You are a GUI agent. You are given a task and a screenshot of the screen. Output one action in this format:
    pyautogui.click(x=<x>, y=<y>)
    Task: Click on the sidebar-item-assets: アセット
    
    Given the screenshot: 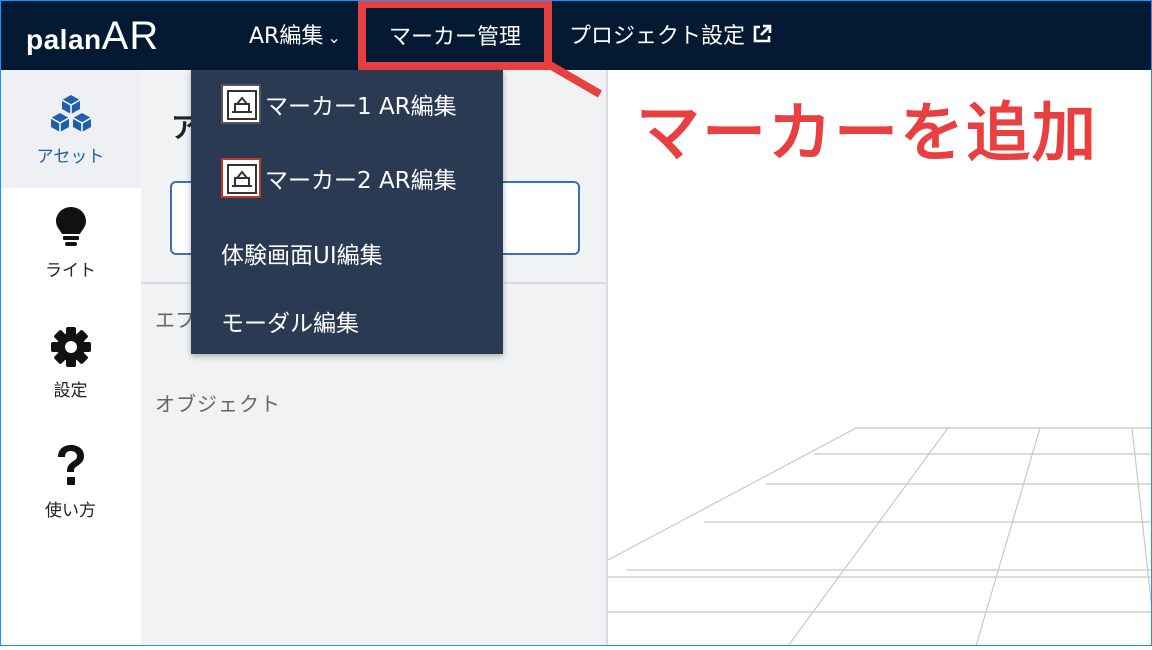 What is the action you would take?
    pyautogui.click(x=70, y=129)
    